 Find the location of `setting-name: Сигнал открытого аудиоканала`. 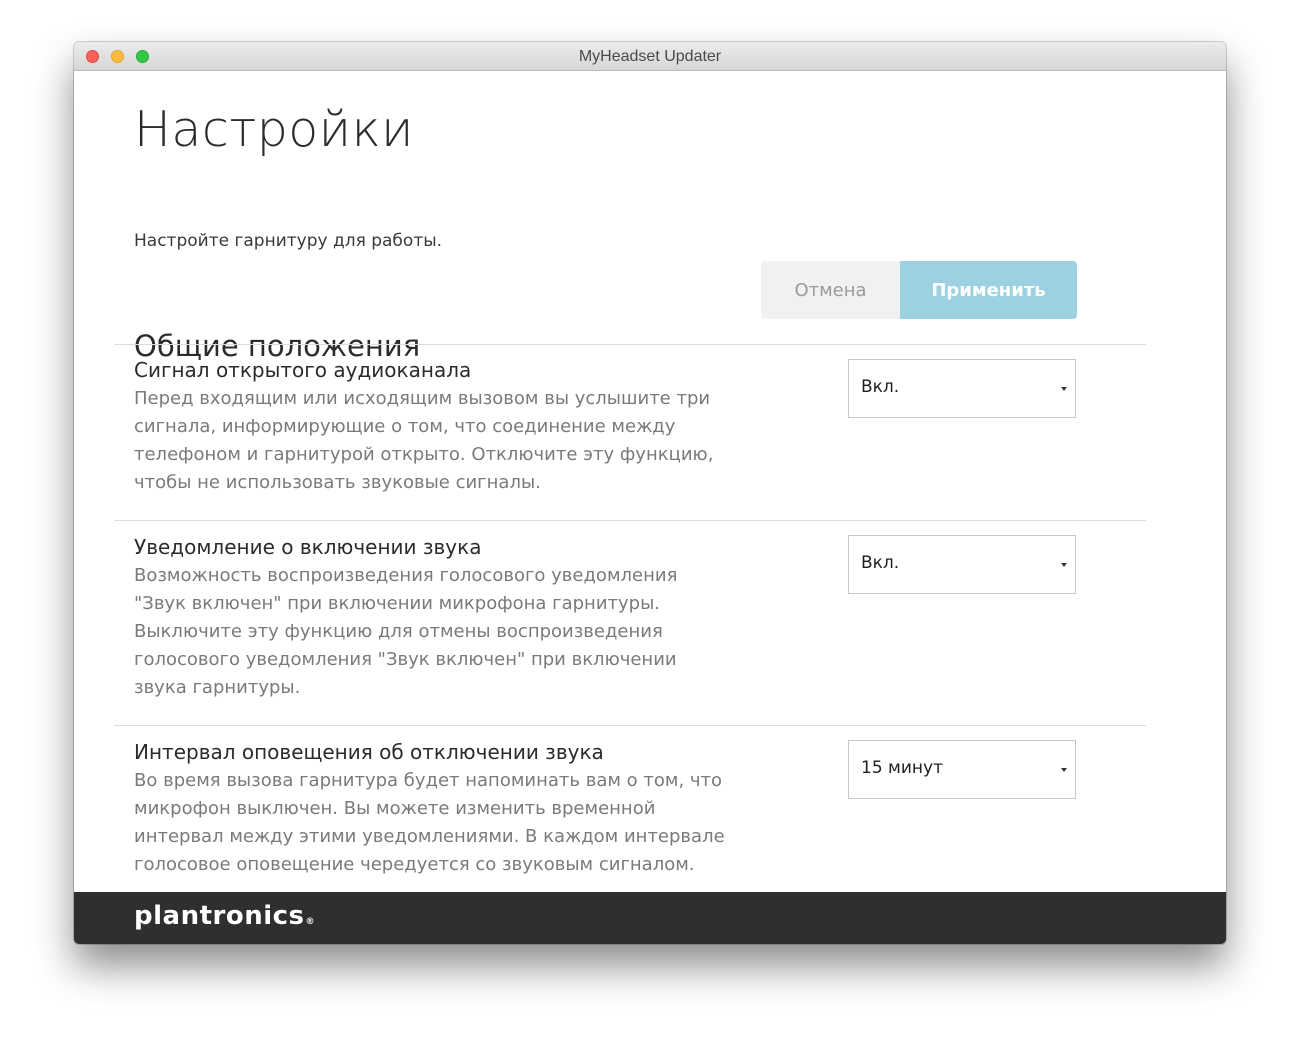

setting-name: Сигнал открытого аудиоканала is located at coordinates (303, 370).